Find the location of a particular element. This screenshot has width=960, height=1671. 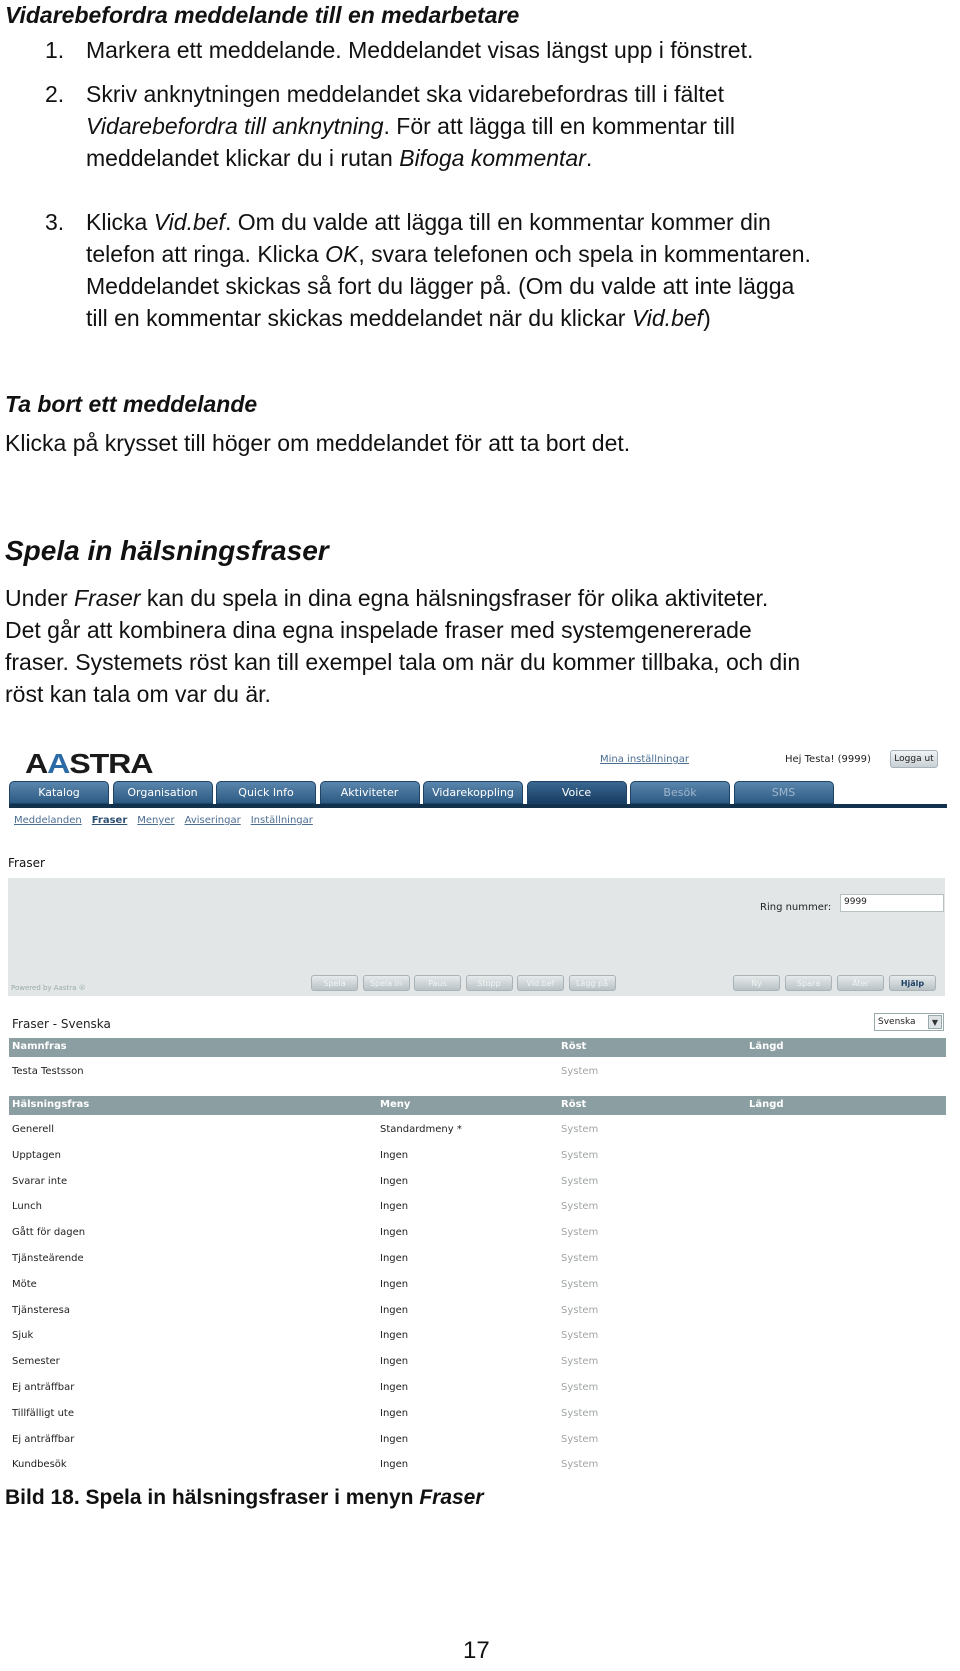

lägg-på-button: Lägg på is located at coordinates (592, 983).